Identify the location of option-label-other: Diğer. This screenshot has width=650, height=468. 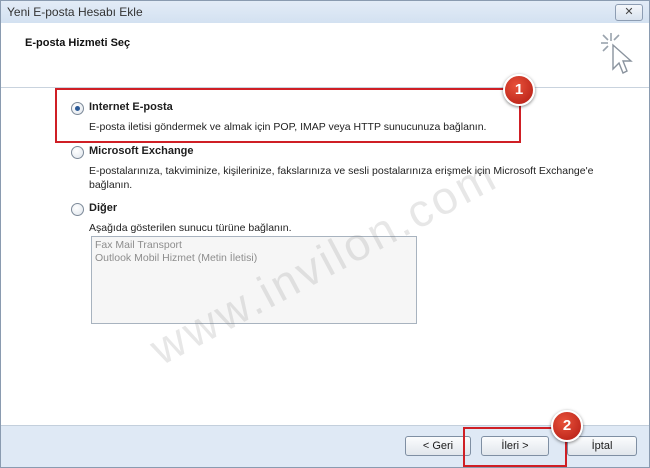
(103, 208).